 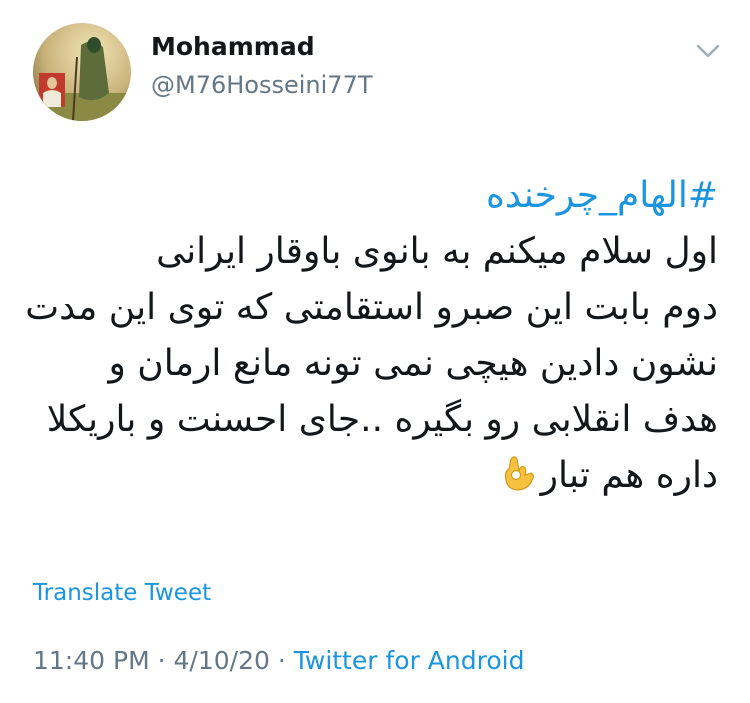 I want to click on tweet-line-text: داره هم تبار, so click(x=629, y=475).